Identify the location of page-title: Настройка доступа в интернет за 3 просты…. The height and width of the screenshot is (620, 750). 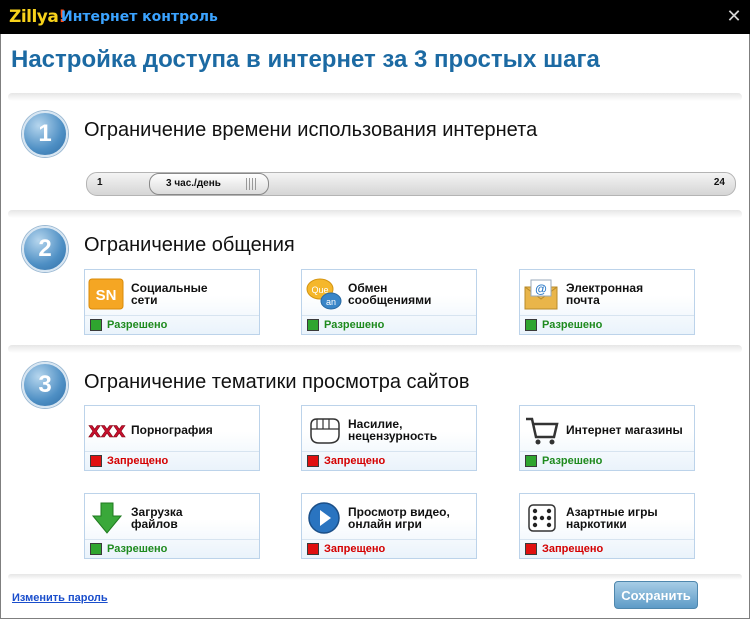
(305, 59).